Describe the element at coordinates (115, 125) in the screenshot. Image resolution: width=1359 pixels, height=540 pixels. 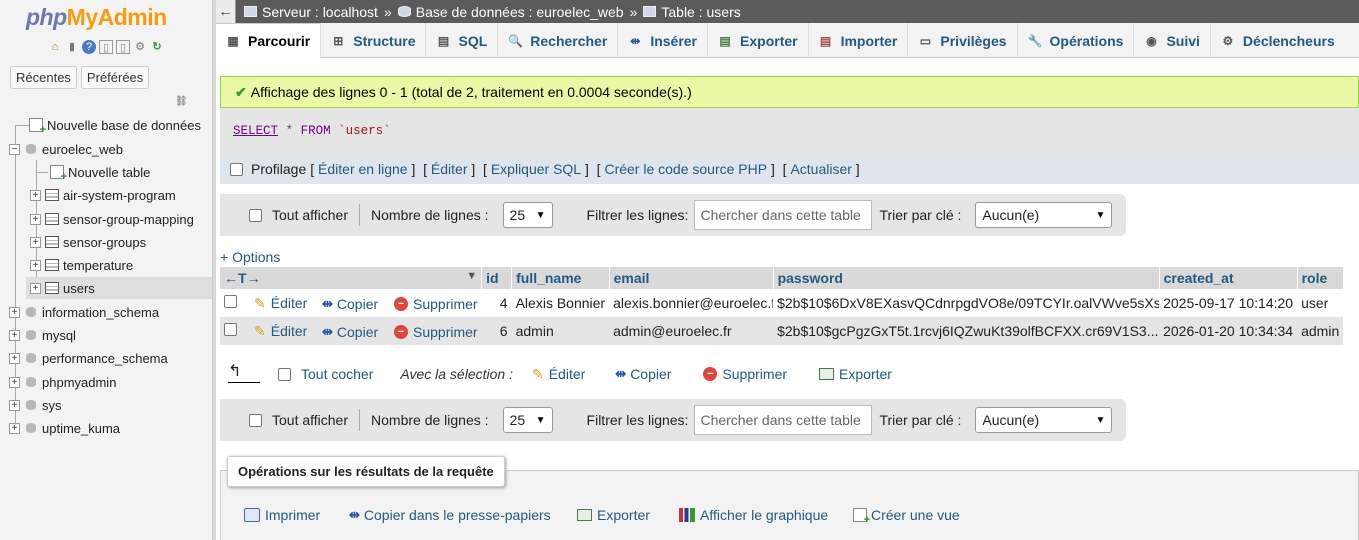
I see `tree-new-database: Nouvelle base de données` at that location.